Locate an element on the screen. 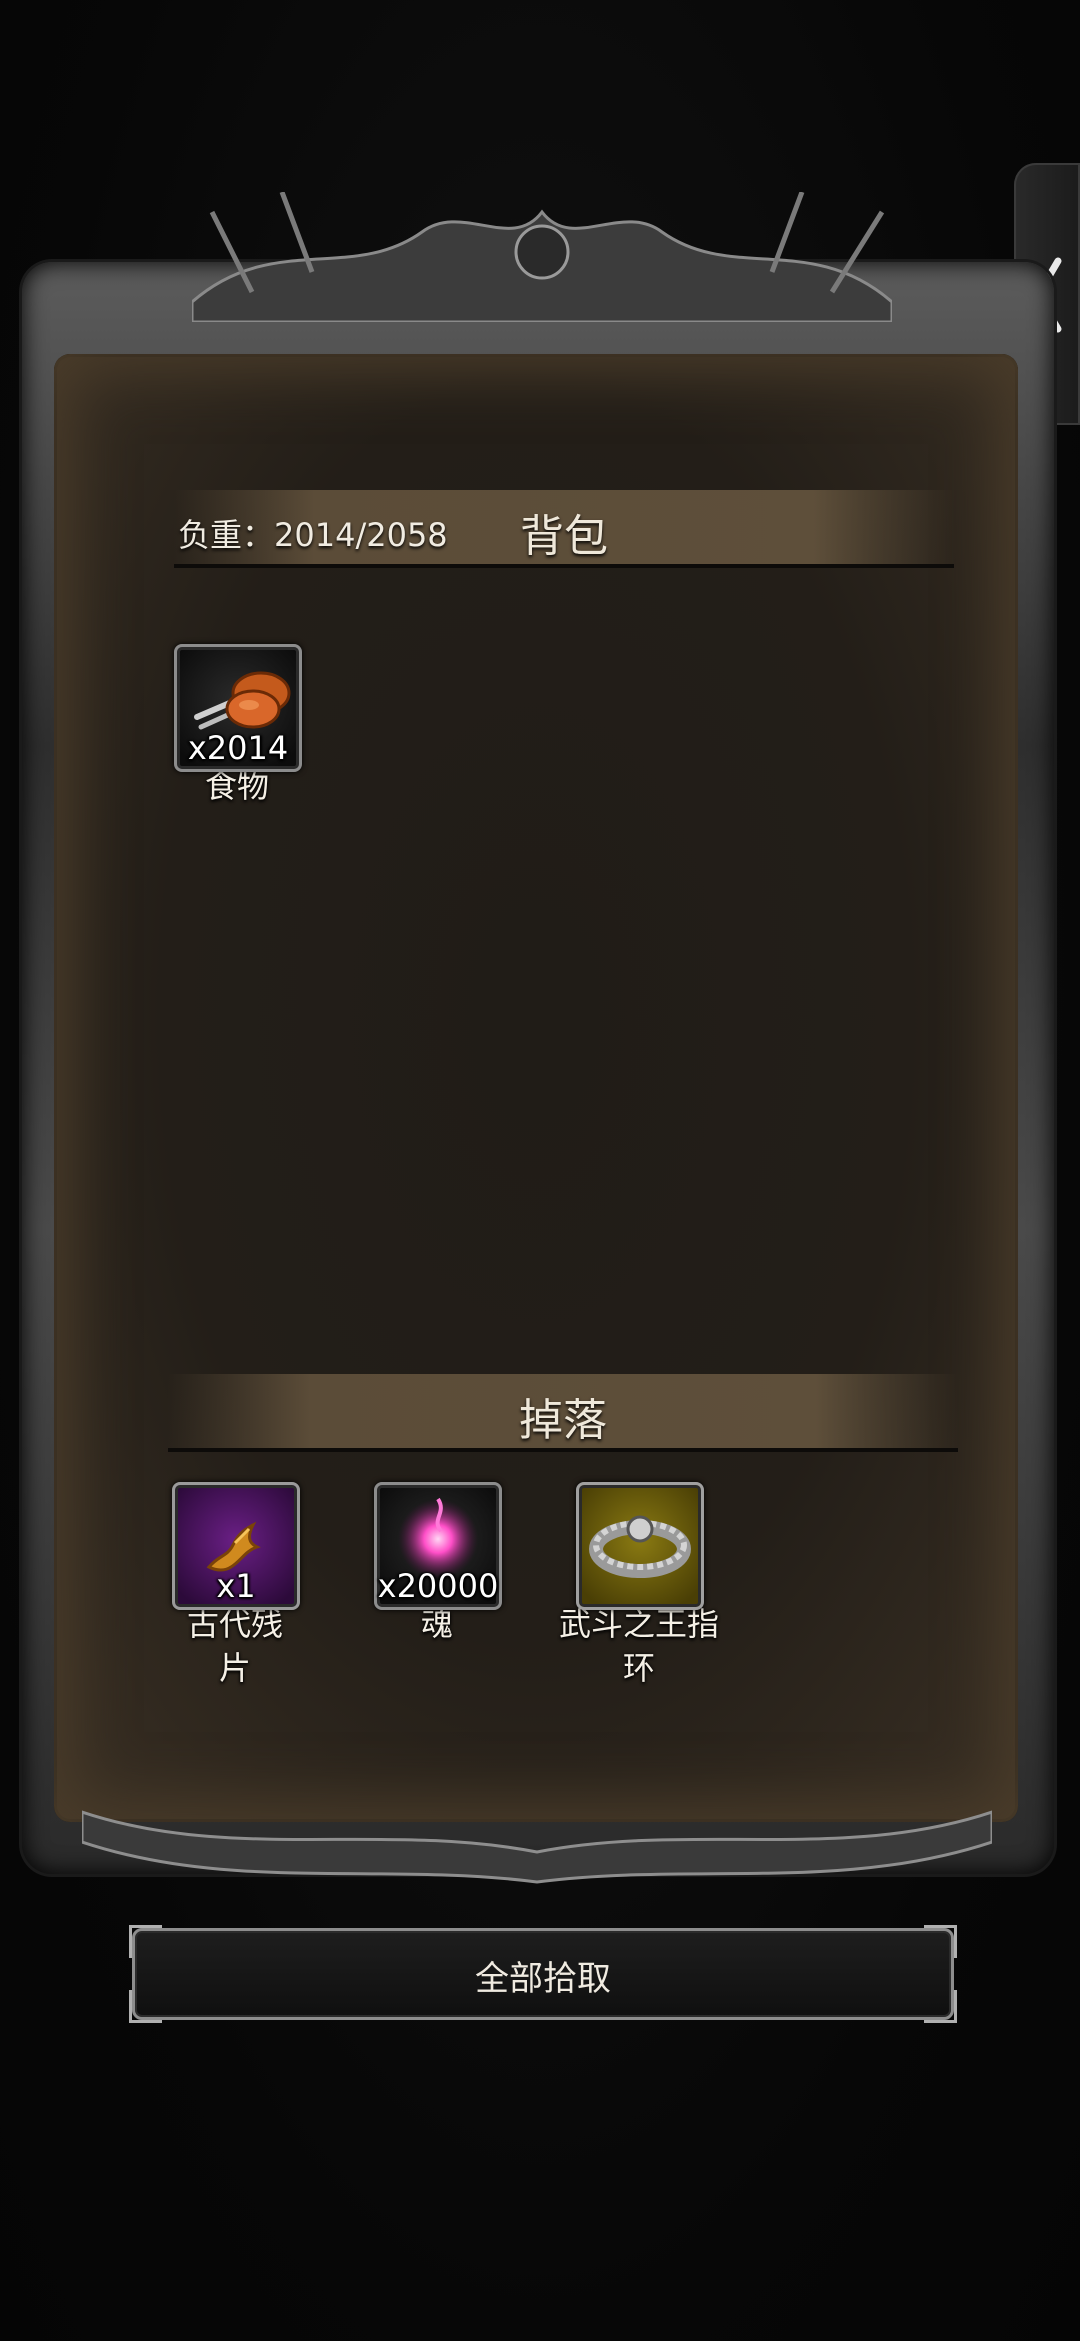  item-name: 古代残片 is located at coordinates (234, 1646).